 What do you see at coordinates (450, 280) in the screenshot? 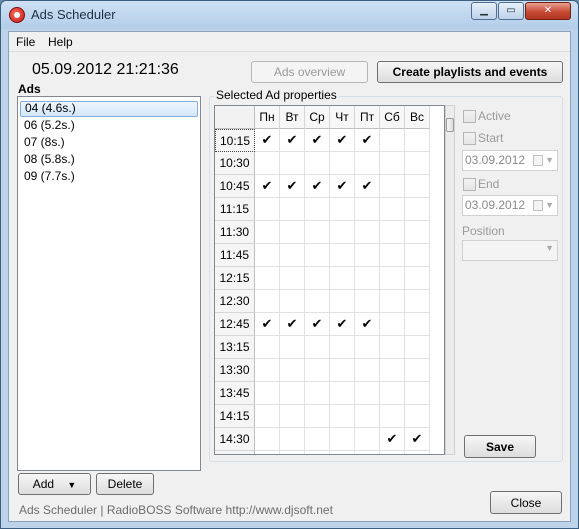
I see `schedule-scrollbar` at bounding box center [450, 280].